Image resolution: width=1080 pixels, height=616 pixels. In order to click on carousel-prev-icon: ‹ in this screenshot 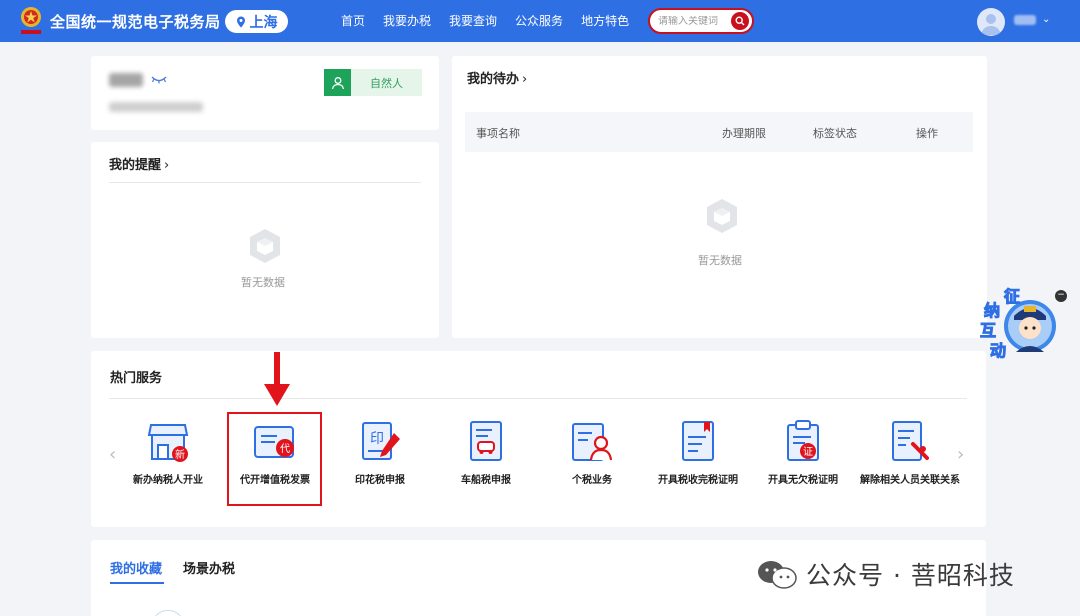, I will do `click(112, 454)`.